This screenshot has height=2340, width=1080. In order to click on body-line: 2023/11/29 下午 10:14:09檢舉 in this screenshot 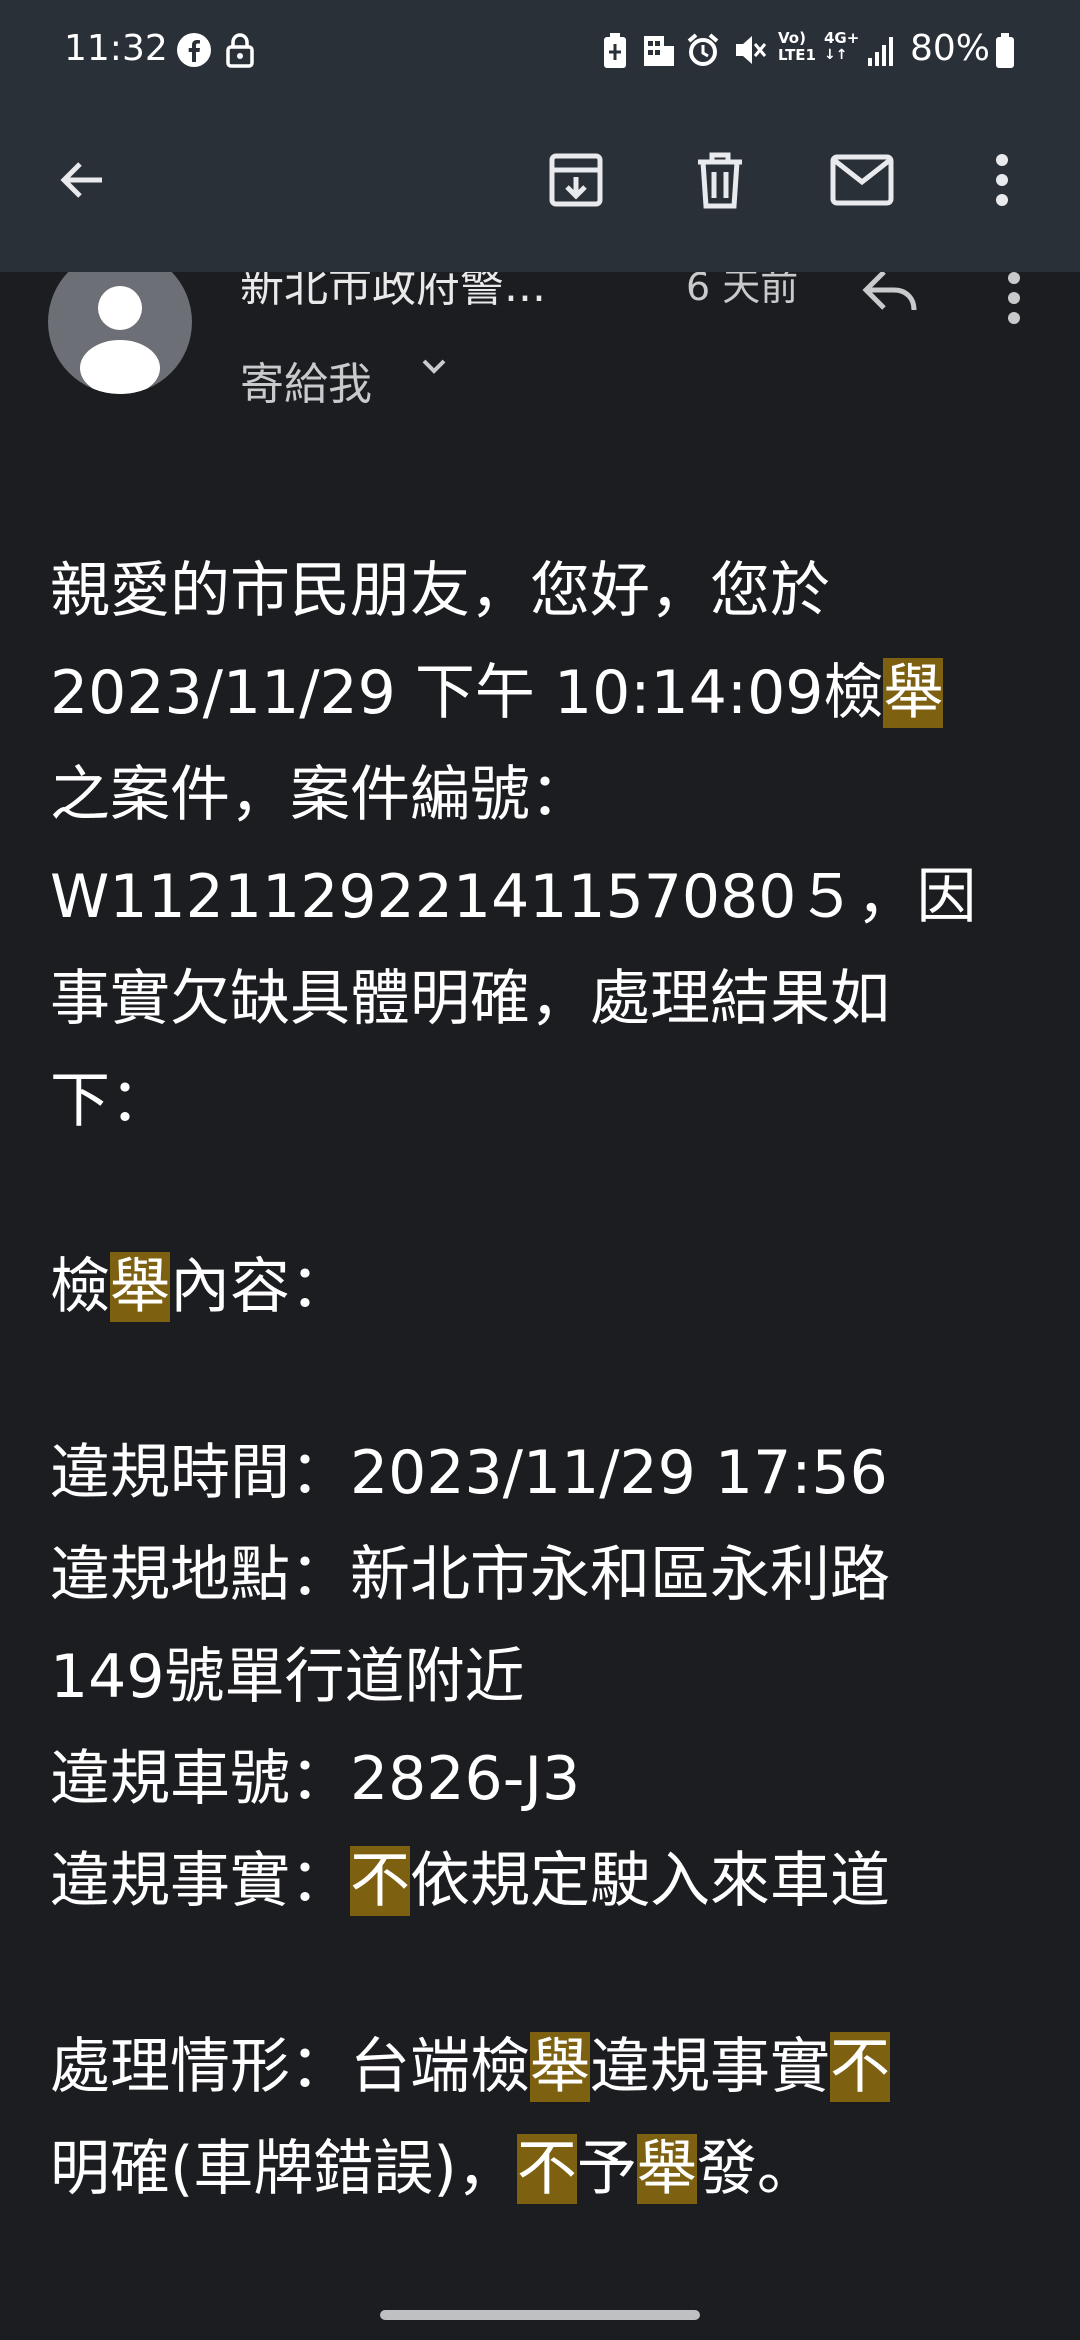, I will do `click(497, 693)`.